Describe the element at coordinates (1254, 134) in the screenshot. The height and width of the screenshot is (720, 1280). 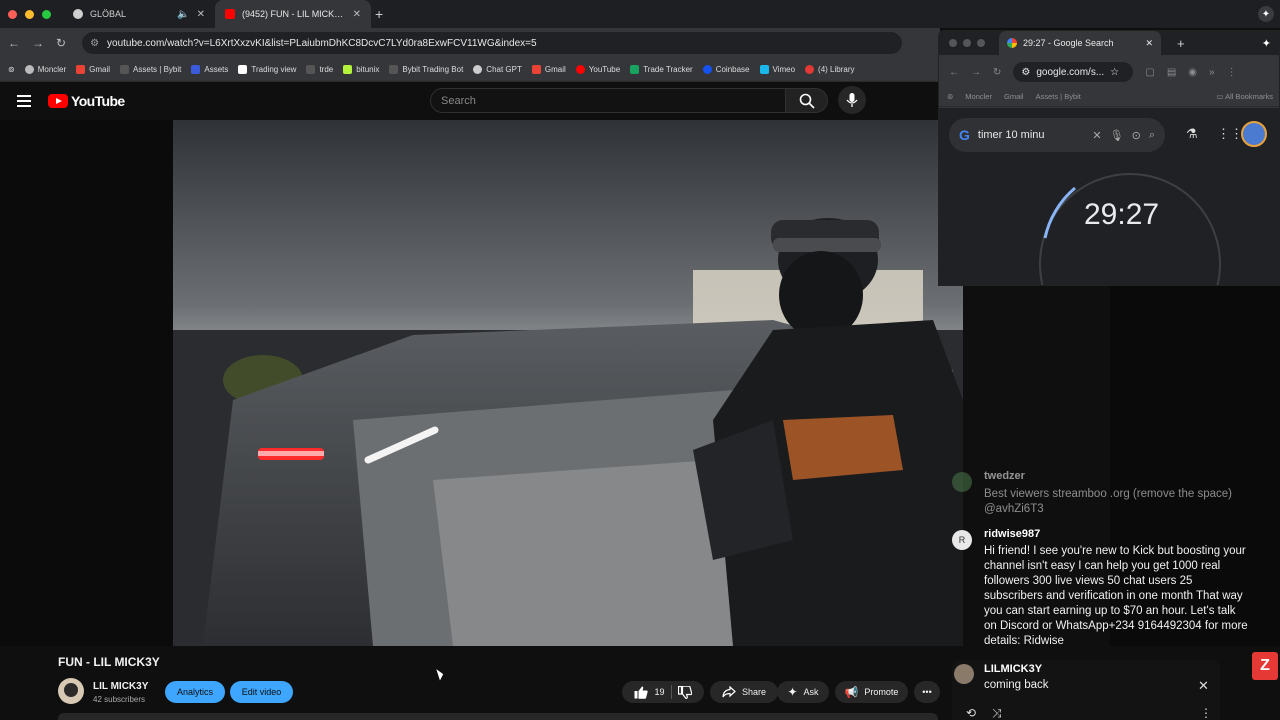
I see `profile-avatar` at that location.